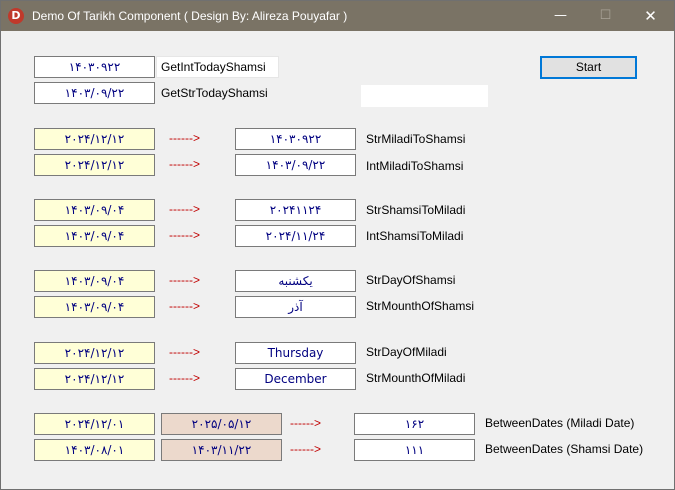 The height and width of the screenshot is (490, 675). I want to click on maximize-button: ☐, so click(605, 16).